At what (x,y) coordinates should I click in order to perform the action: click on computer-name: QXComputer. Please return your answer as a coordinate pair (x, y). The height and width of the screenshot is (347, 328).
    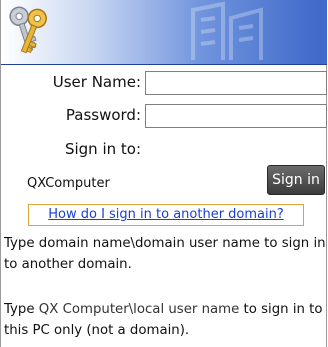
    Looking at the image, I should click on (68, 183).